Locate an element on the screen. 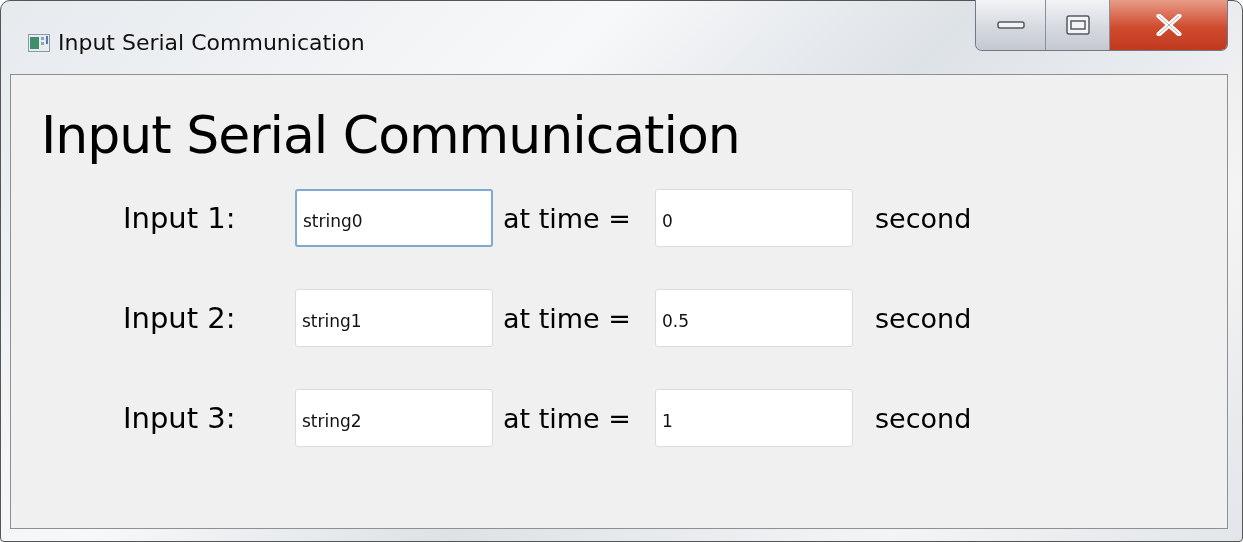 The height and width of the screenshot is (542, 1243). time-field: 0 is located at coordinates (754, 218).